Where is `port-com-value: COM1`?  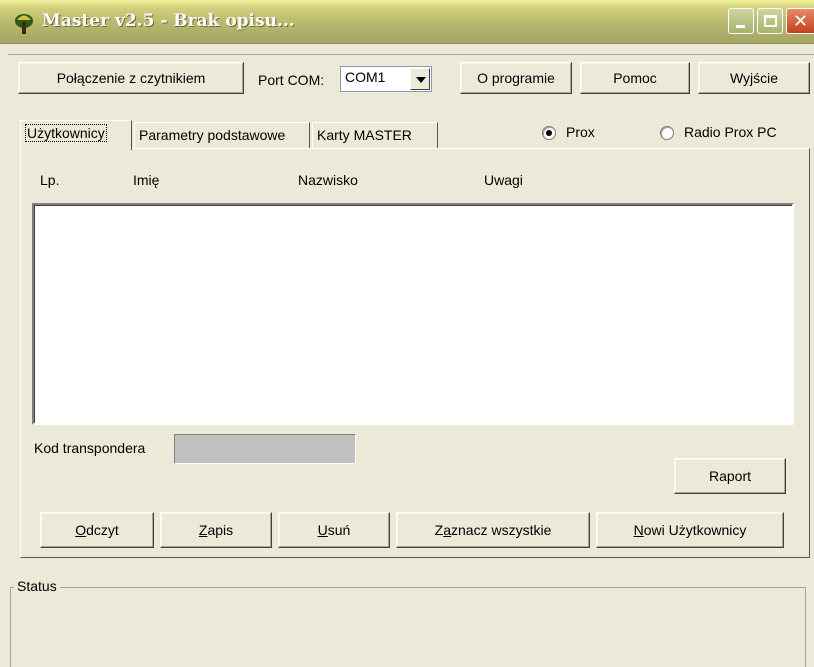
port-com-value: COM1 is located at coordinates (365, 77).